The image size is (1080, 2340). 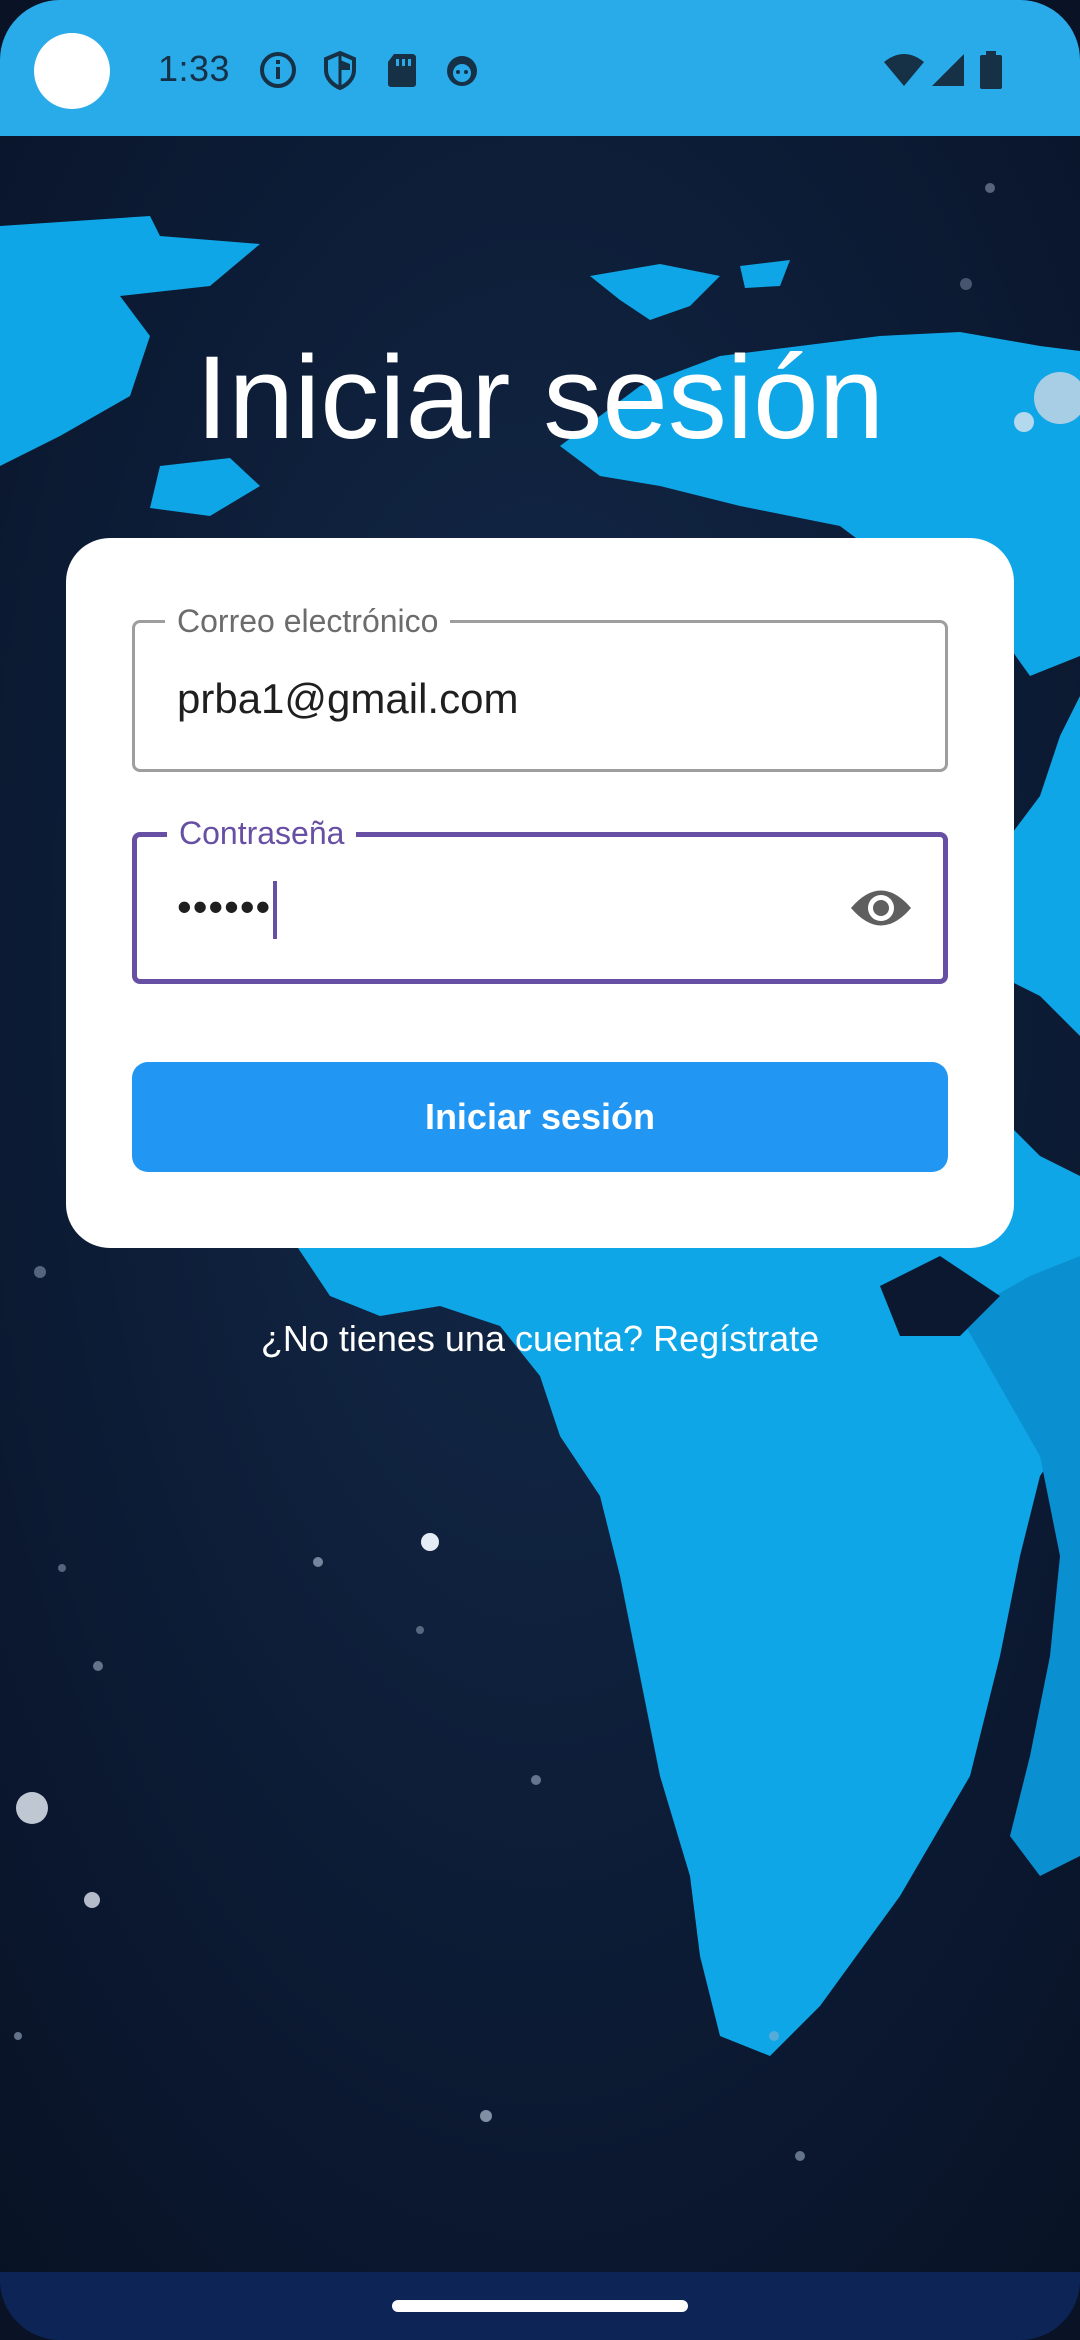 What do you see at coordinates (72, 71) in the screenshot?
I see `camera-cutout` at bounding box center [72, 71].